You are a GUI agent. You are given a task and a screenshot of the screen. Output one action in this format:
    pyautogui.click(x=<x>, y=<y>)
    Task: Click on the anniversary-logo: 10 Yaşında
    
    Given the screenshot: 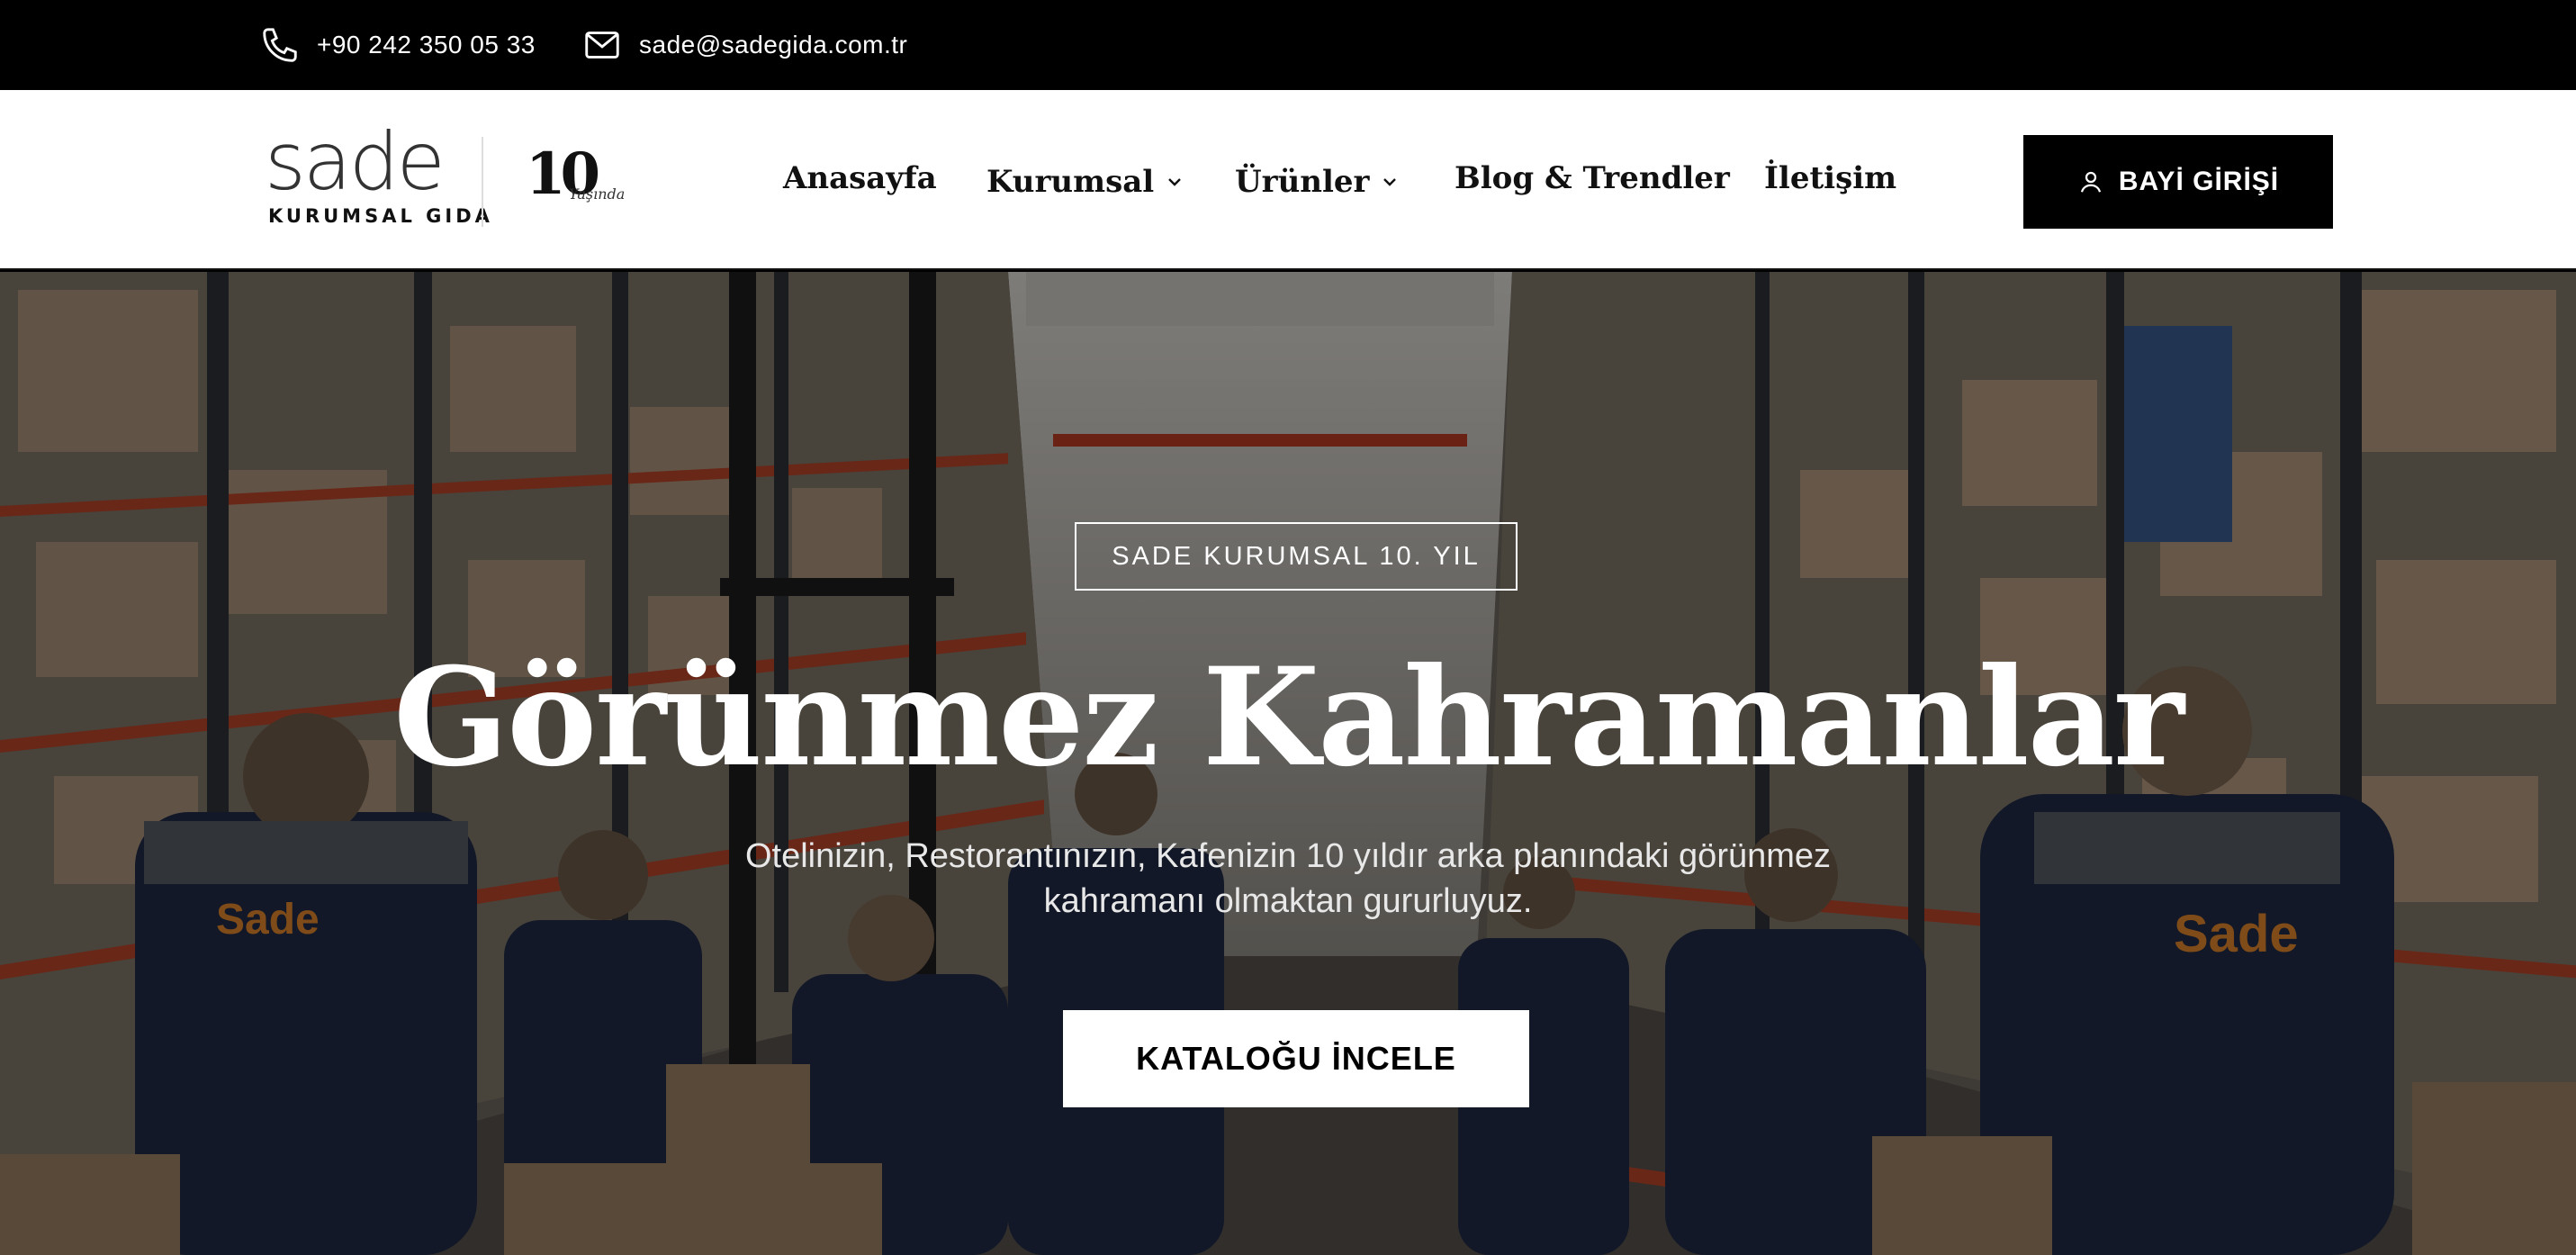 What is the action you would take?
    pyautogui.click(x=580, y=182)
    